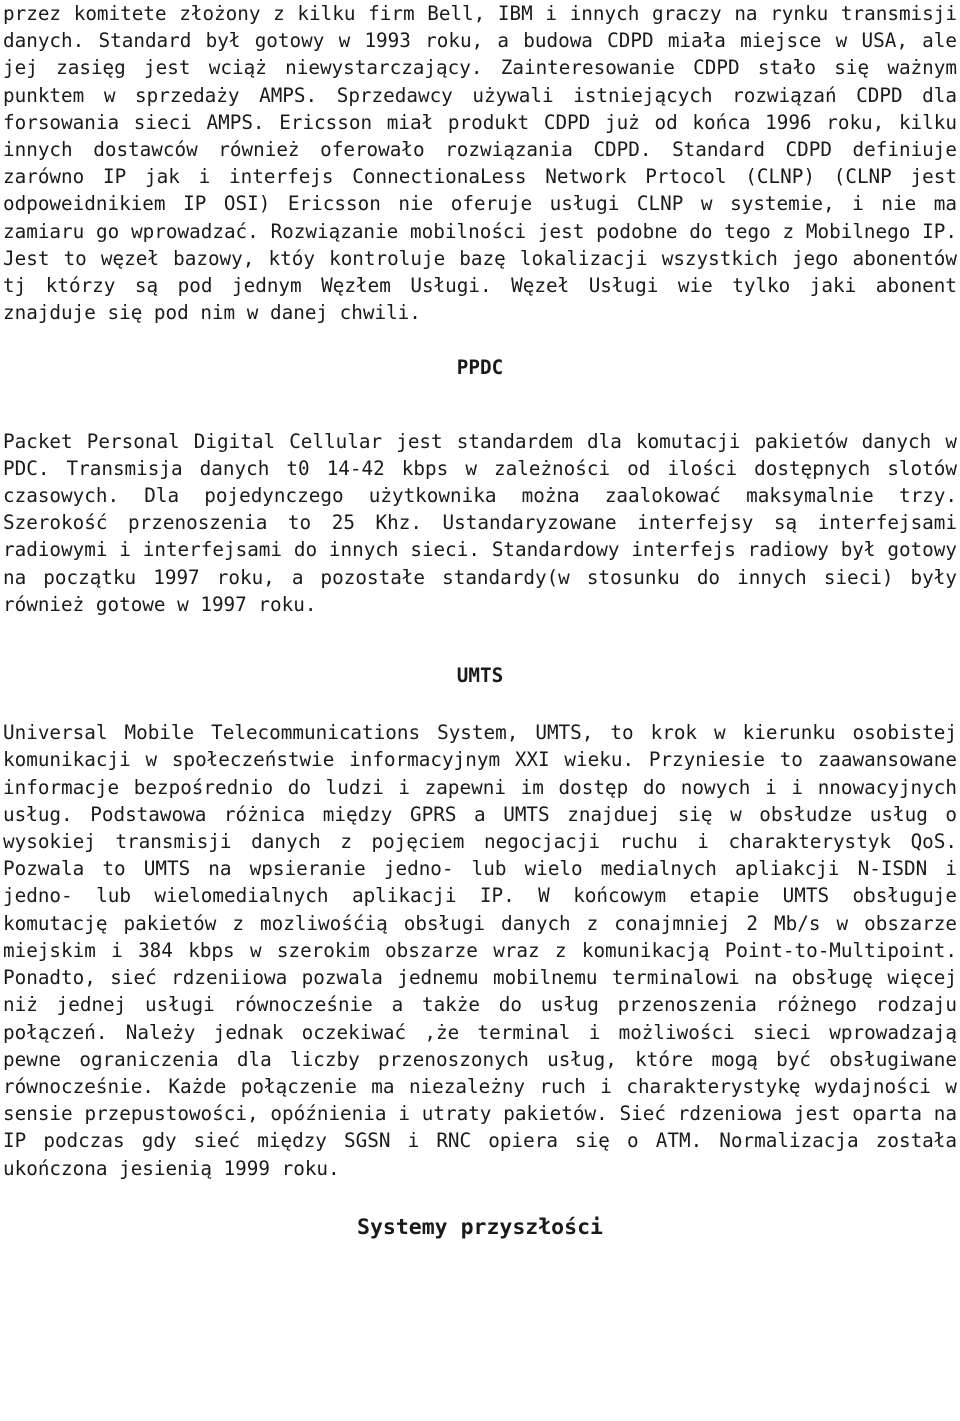  Describe the element at coordinates (480, 704) in the screenshot. I see `spacer-after-umts-heading` at that location.